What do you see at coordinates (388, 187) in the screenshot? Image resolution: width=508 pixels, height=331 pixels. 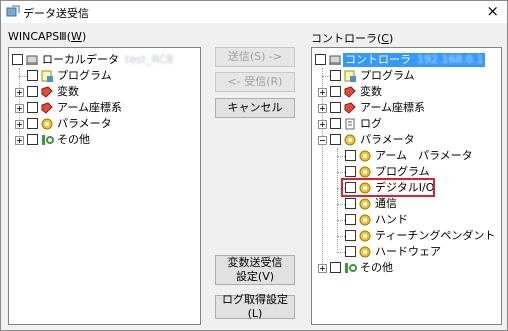 I see `highlight-box` at bounding box center [388, 187].